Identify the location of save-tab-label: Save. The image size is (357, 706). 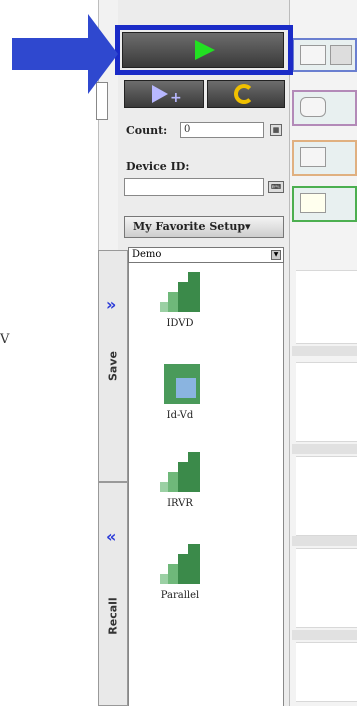
(113, 366).